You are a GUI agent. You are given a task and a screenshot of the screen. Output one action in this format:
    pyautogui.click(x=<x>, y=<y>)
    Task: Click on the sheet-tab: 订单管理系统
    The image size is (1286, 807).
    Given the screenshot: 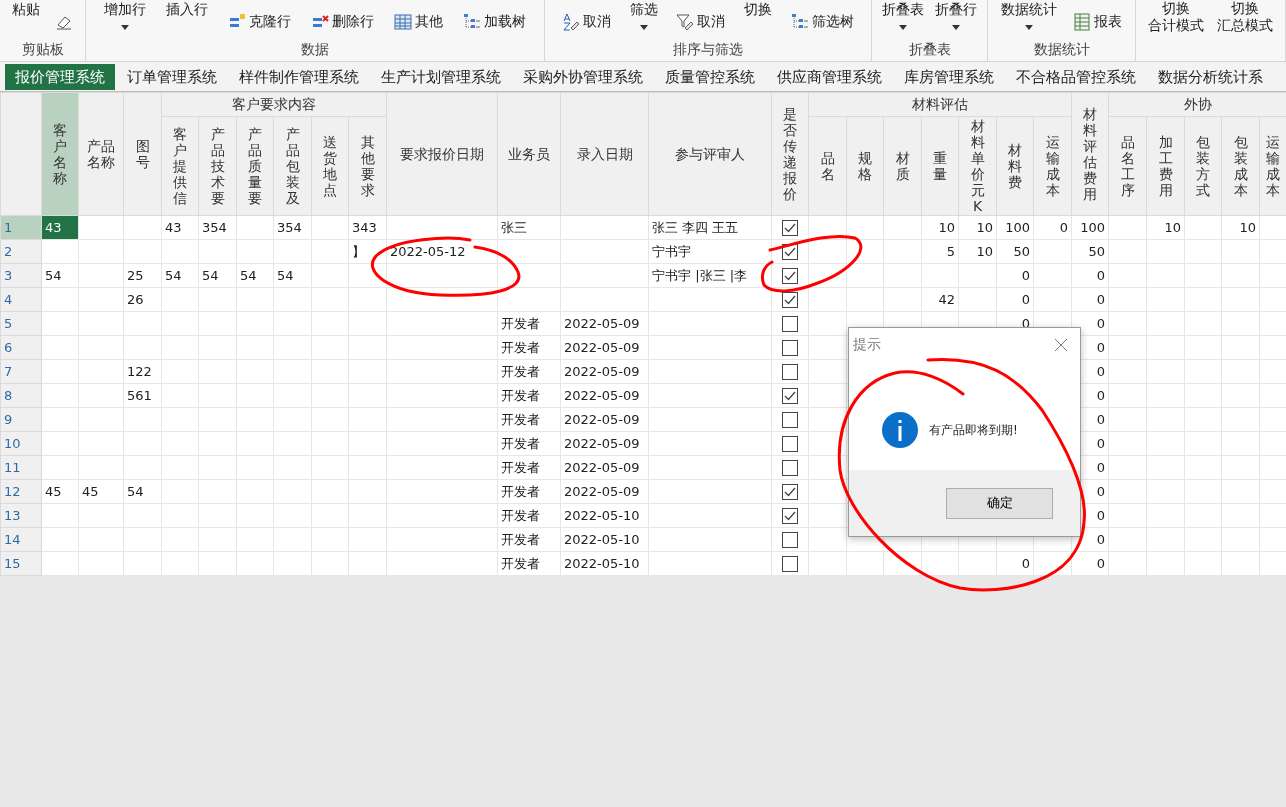 What is the action you would take?
    pyautogui.click(x=172, y=77)
    